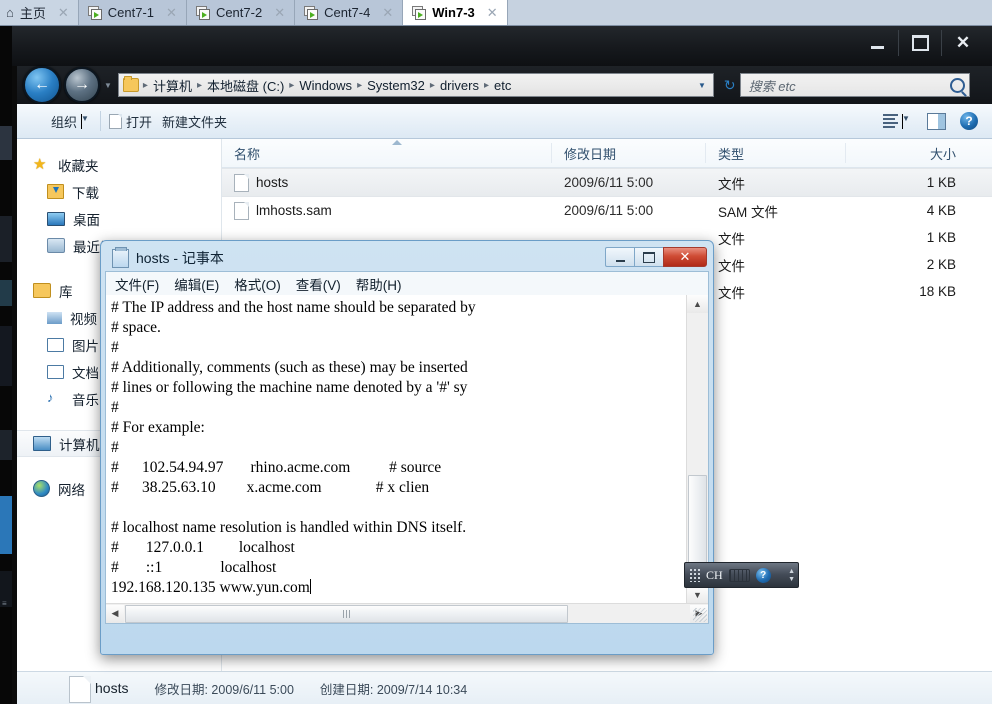 The height and width of the screenshot is (704, 992). Describe the element at coordinates (119, 218) in the screenshot. I see `sidebar-item-desktop: 桌面` at that location.